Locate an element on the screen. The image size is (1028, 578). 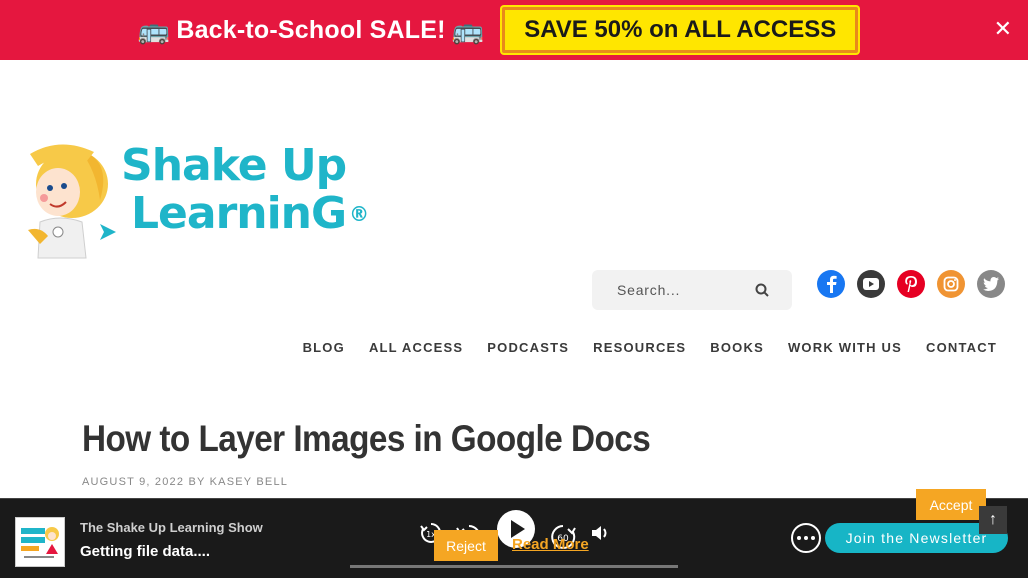
nav-books: BOOKS is located at coordinates (737, 347).